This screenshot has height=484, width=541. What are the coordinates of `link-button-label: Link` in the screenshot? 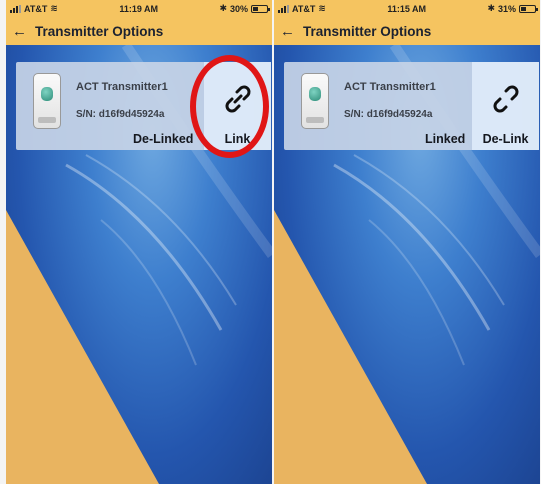 It's located at (237, 139).